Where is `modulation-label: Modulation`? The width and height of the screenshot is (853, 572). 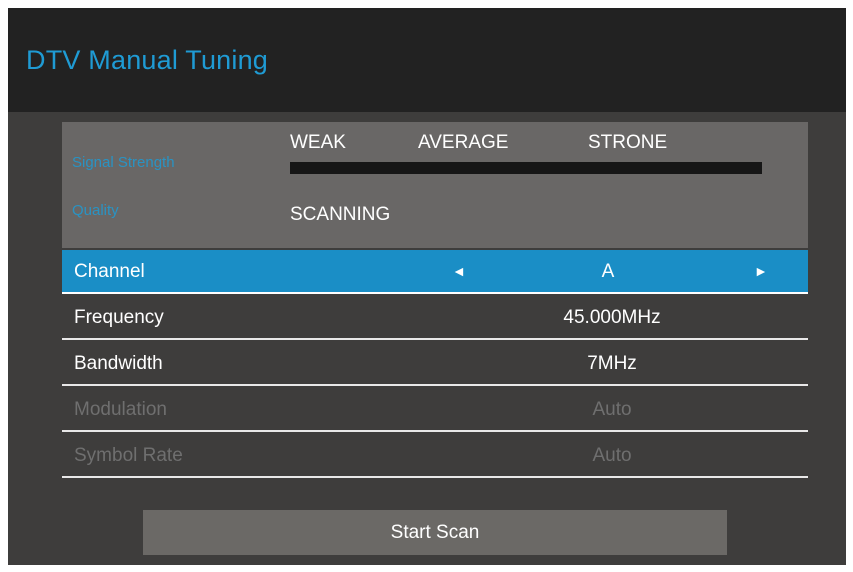 modulation-label: Modulation is located at coordinates (120, 409).